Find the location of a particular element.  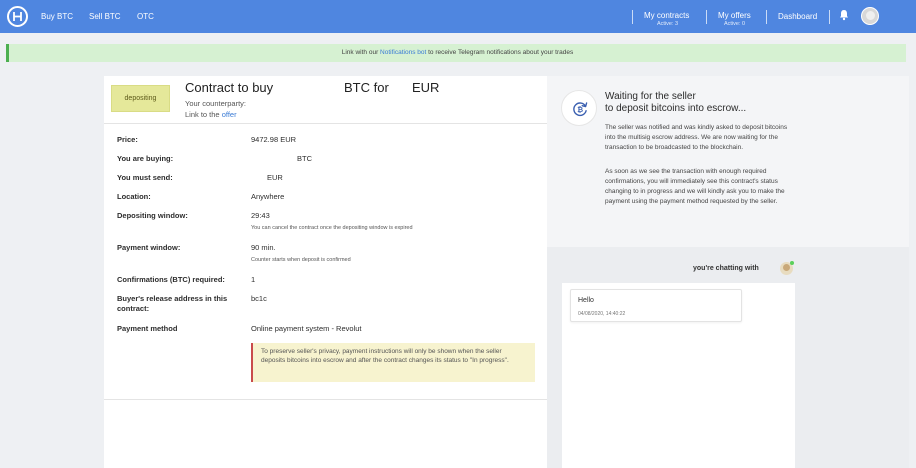

depositing-window-label: Depositing window: is located at coordinates (152, 215).